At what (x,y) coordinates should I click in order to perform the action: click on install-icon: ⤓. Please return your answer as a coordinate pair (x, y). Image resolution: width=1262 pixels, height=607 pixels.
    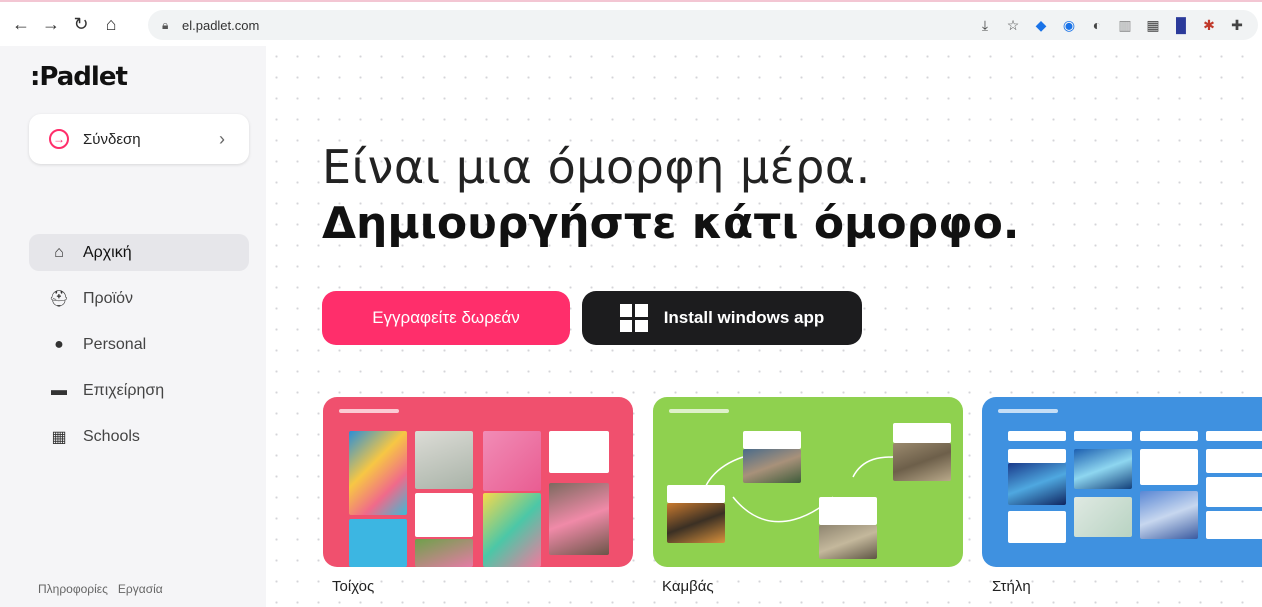
    Looking at the image, I should click on (985, 25).